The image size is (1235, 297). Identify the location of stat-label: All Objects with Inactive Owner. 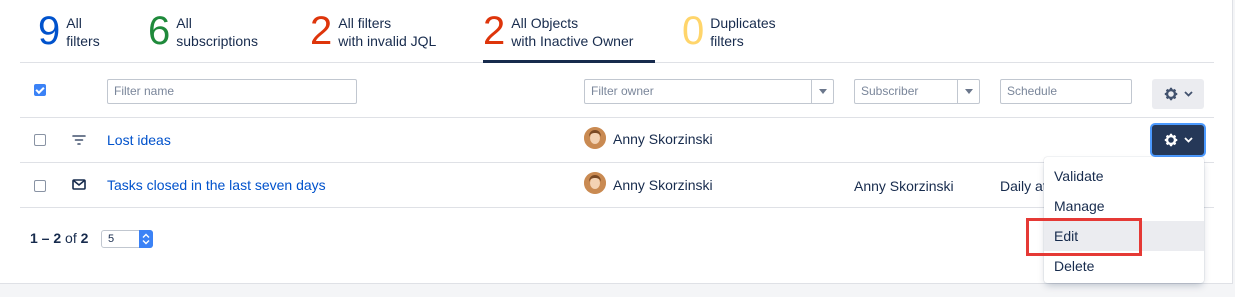
(572, 32).